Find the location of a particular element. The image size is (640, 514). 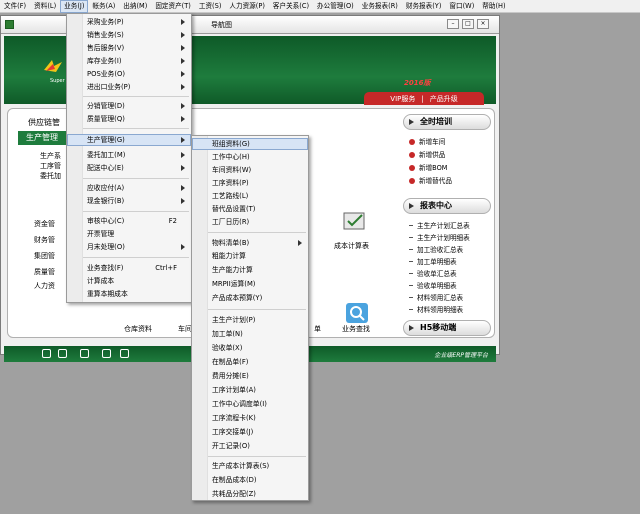

submenu-item-handover: 工序交接单(J) is located at coordinates (250, 432).